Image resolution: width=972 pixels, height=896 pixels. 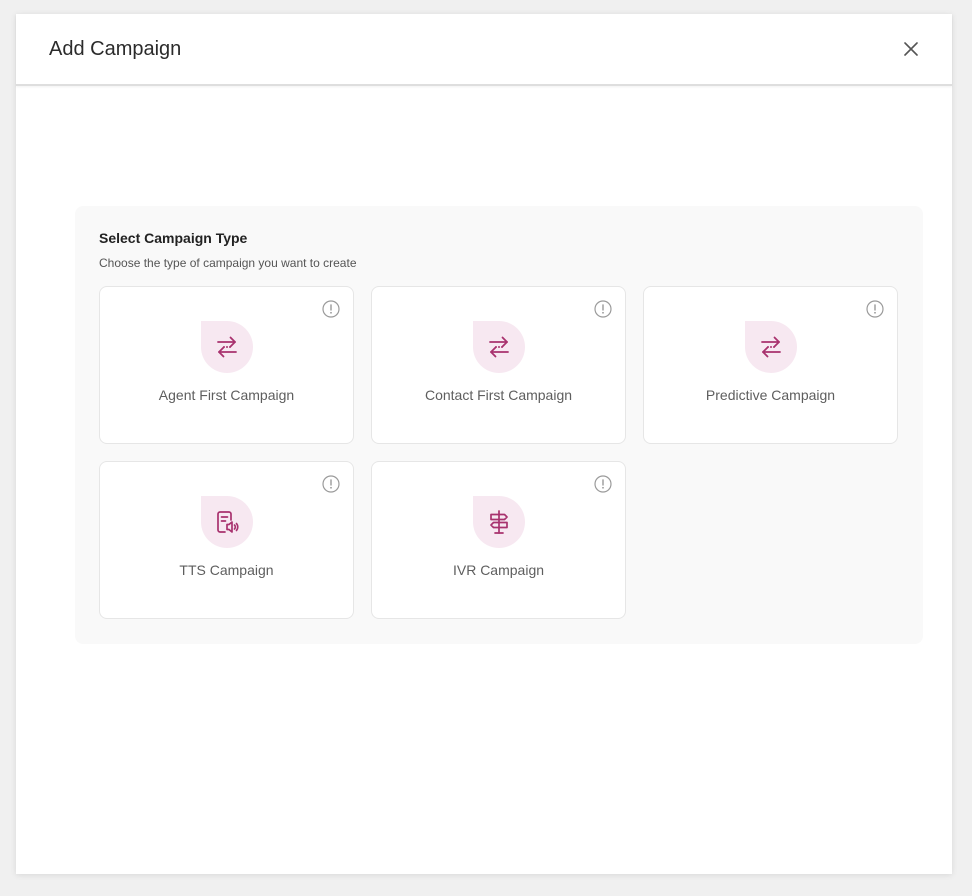 What do you see at coordinates (173, 238) in the screenshot?
I see `panel-title: Select Campaign Type` at bounding box center [173, 238].